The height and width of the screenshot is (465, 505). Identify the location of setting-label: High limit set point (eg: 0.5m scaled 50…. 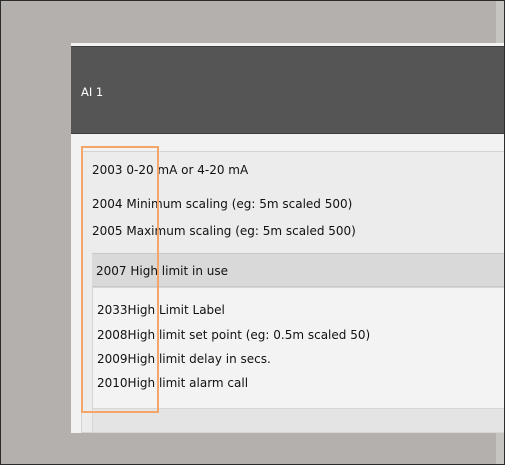
(249, 335).